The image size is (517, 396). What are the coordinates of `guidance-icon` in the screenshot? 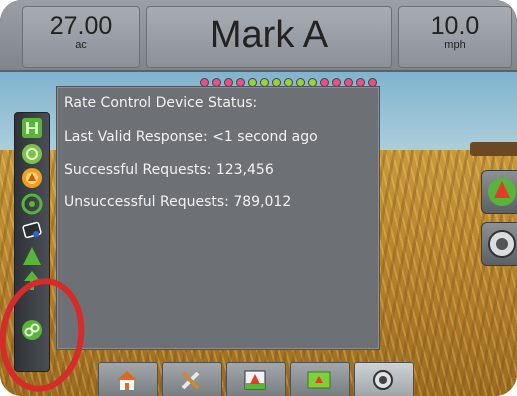 It's located at (255, 380).